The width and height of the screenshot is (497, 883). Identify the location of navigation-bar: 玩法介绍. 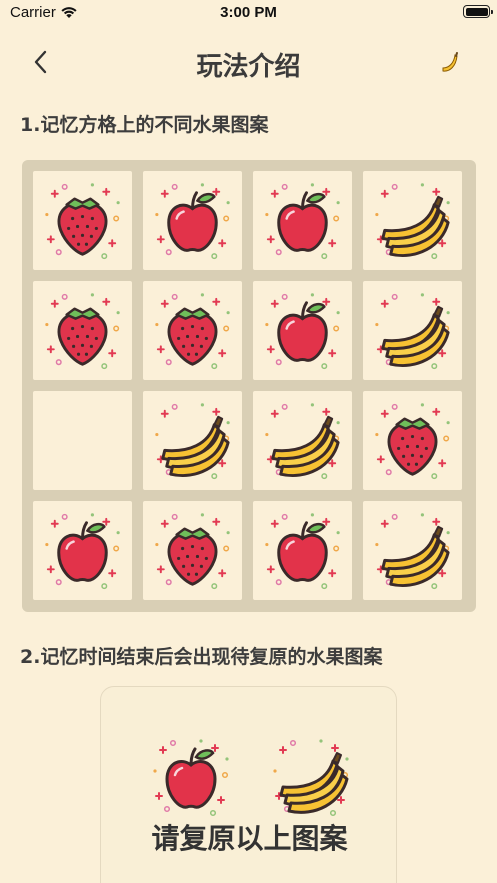
(248, 62).